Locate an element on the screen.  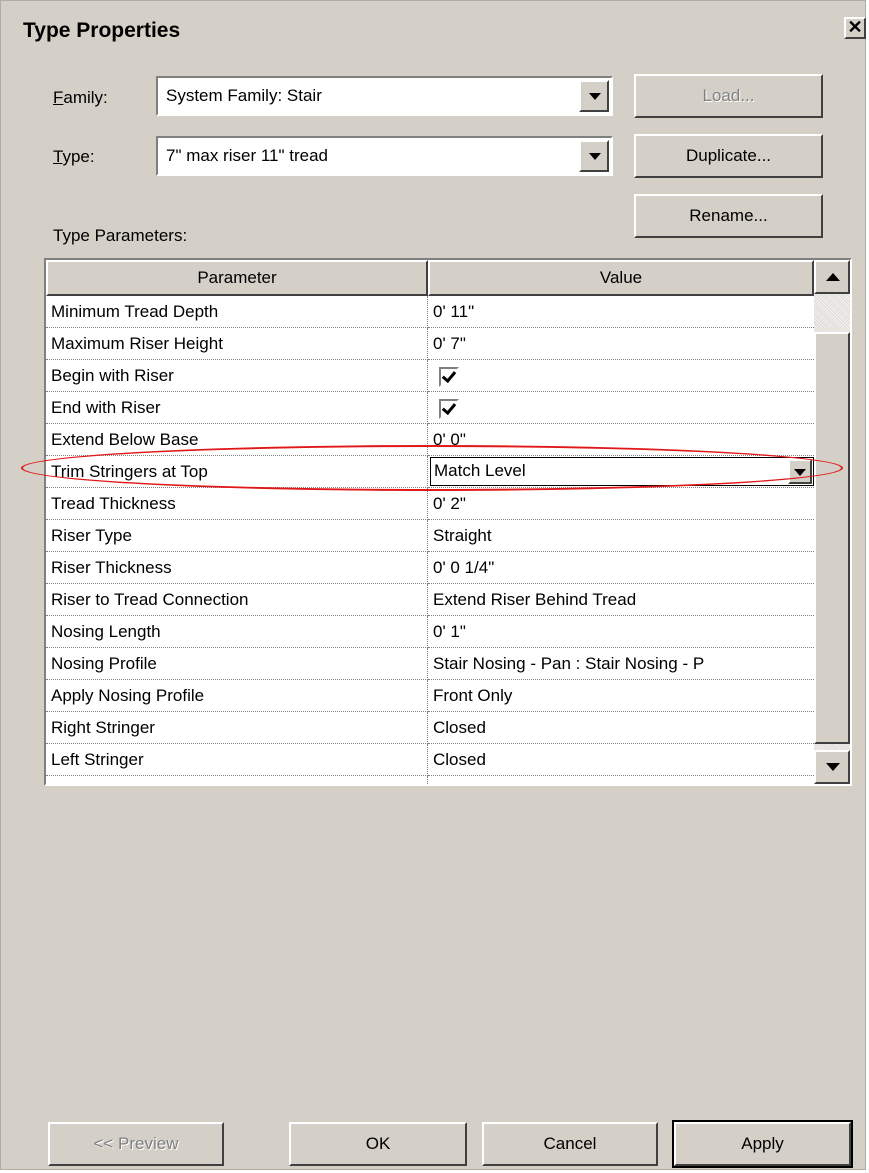
table-row: Riser Thickness 0' 0 1/4" is located at coordinates (430, 568).